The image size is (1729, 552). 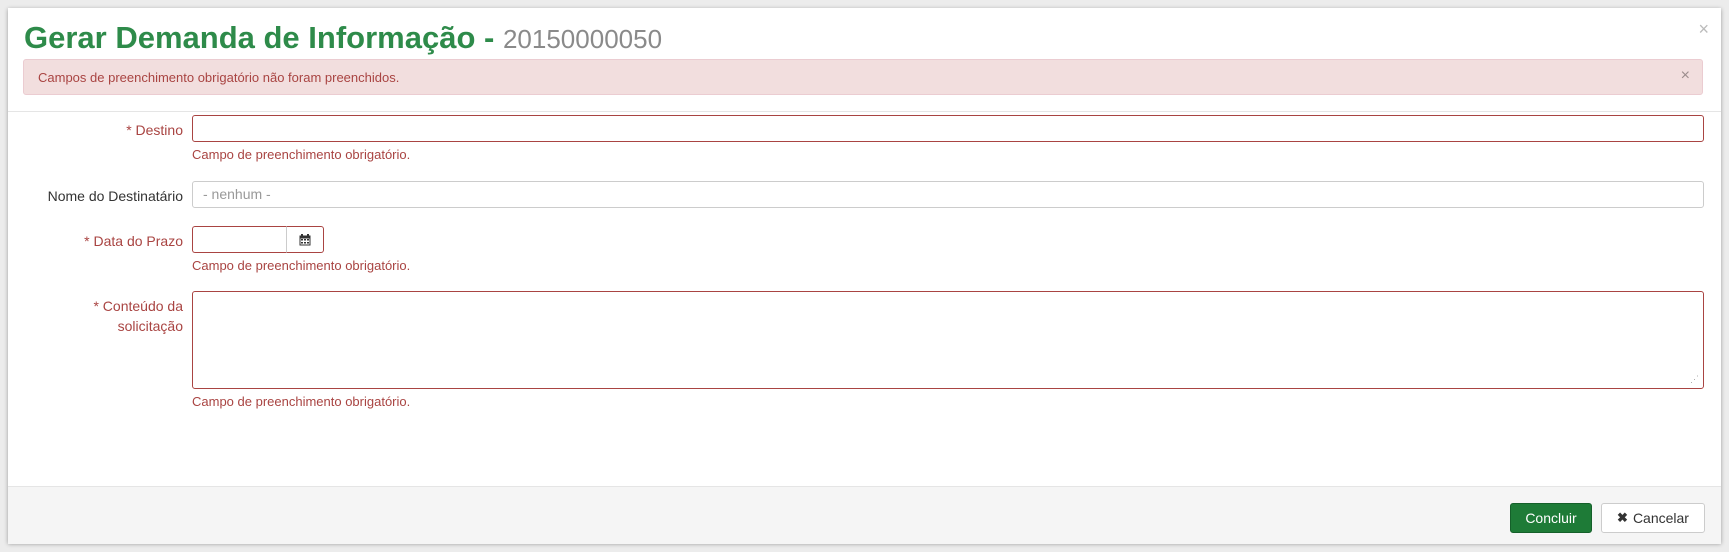 What do you see at coordinates (1622, 517) in the screenshot?
I see `close-icon: ✖` at bounding box center [1622, 517].